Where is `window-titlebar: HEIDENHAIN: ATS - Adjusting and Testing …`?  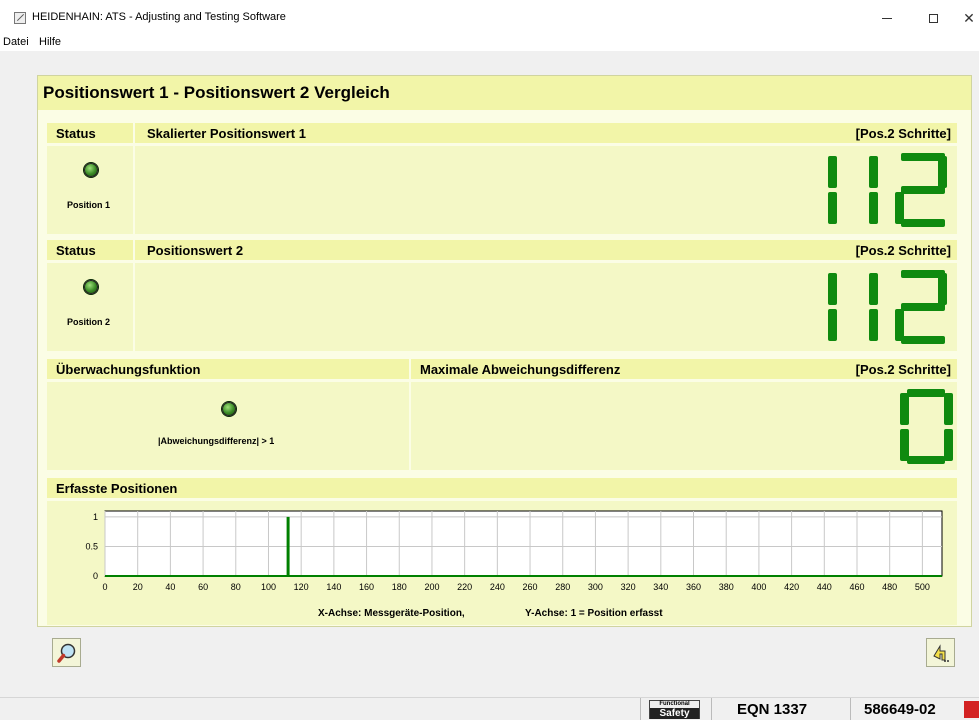
window-titlebar: HEIDENHAIN: ATS - Adjusting and Testing … is located at coordinates (489, 18).